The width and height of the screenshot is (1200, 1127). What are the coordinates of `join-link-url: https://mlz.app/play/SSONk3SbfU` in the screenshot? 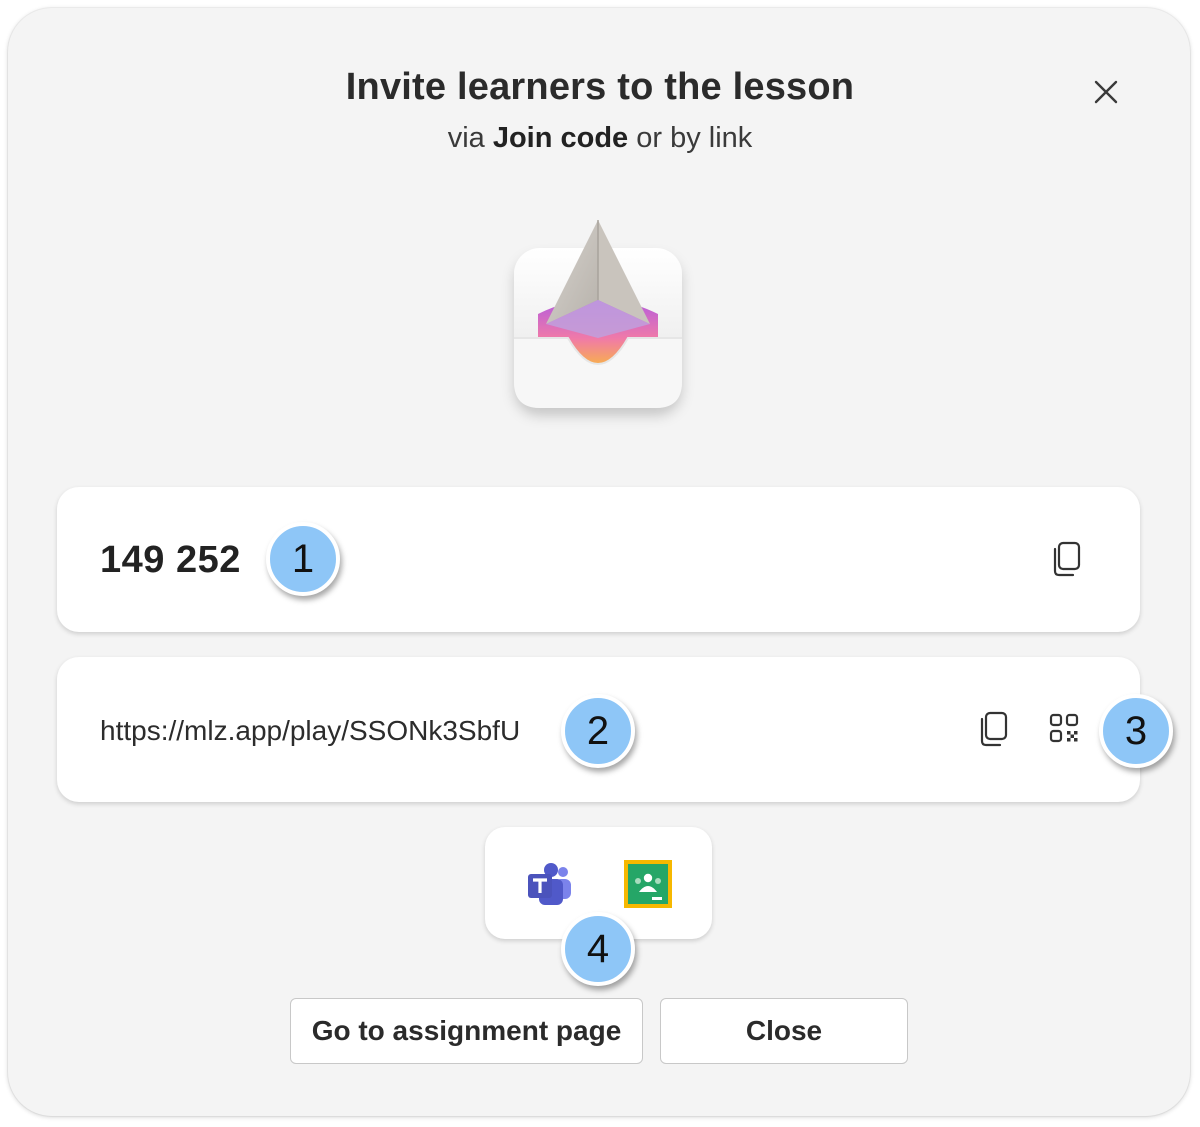 It's located at (310, 731).